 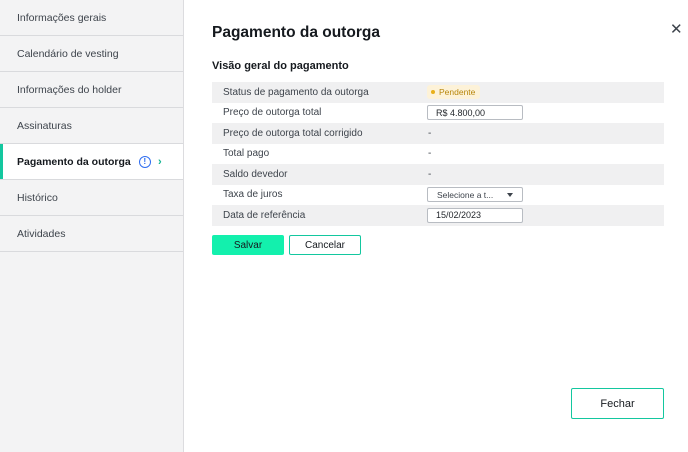 What do you see at coordinates (676, 29) in the screenshot?
I see `close-icon: ✕` at bounding box center [676, 29].